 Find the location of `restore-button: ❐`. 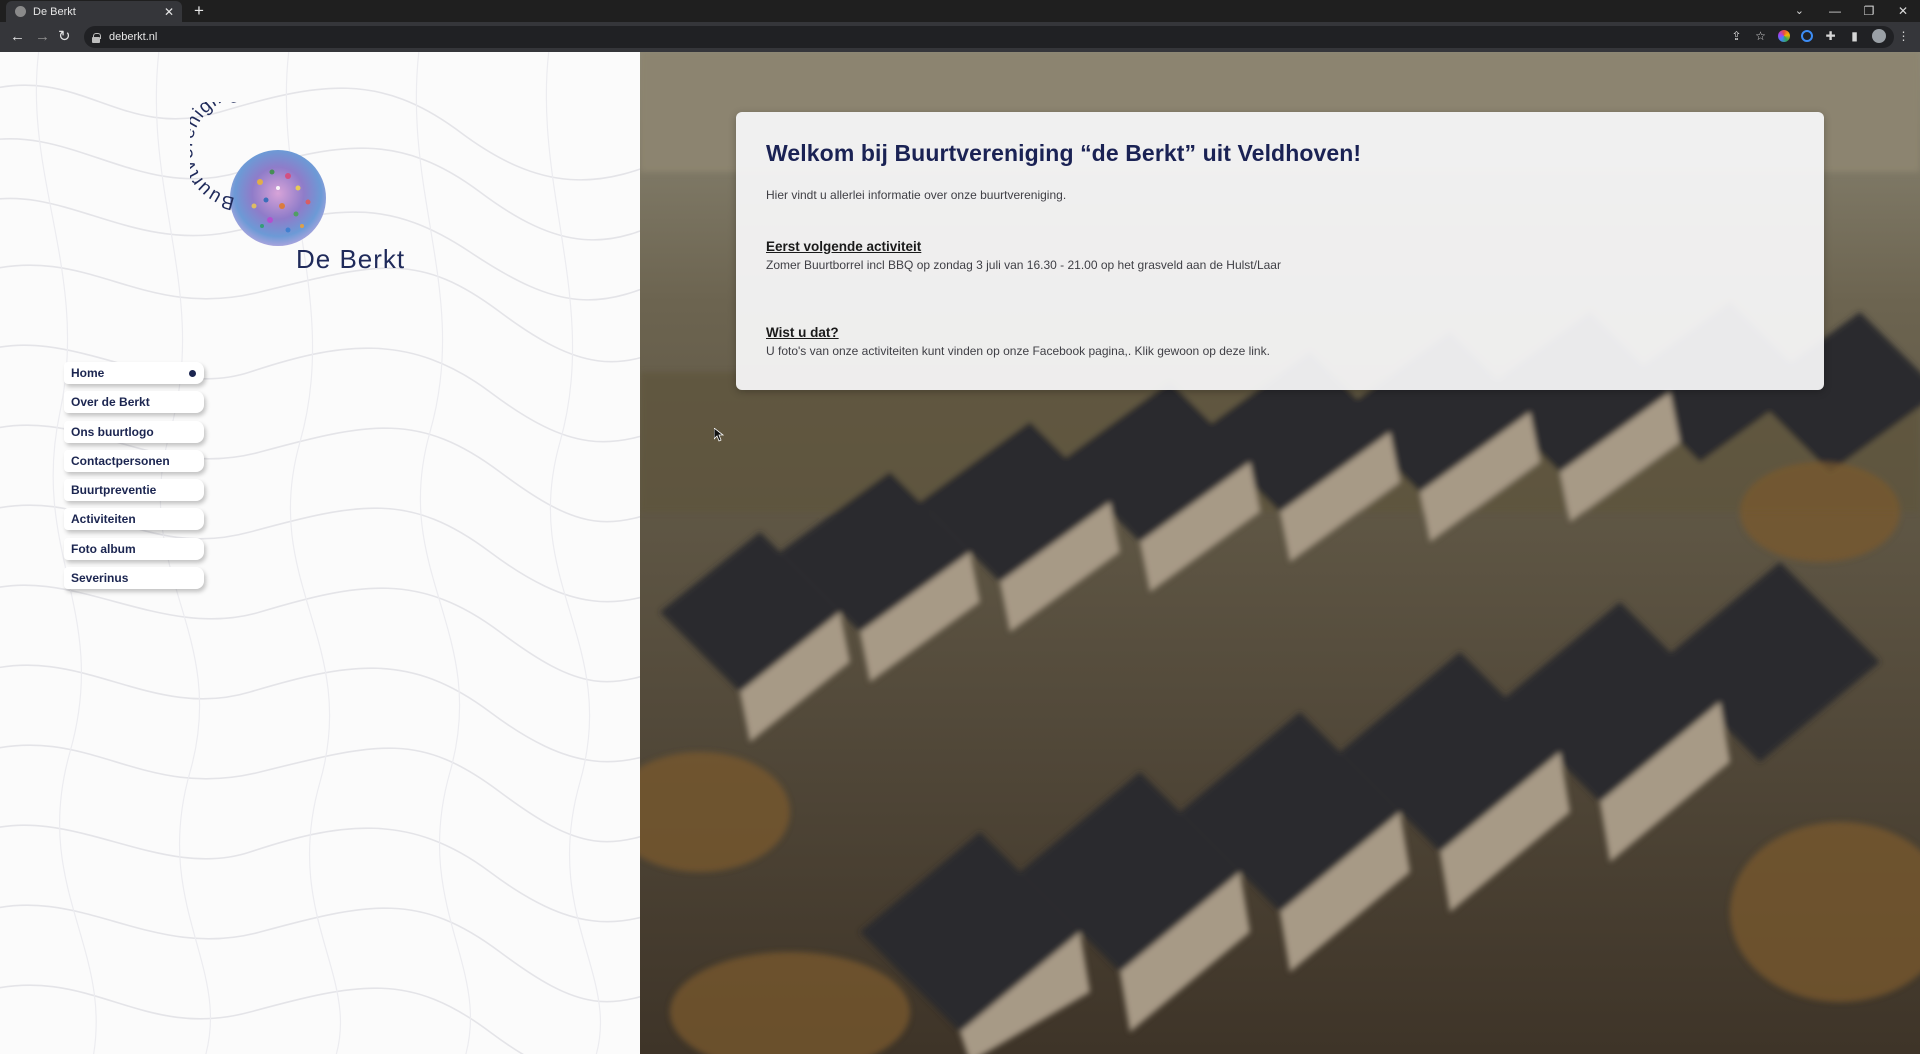

restore-button: ❐ is located at coordinates (1869, 11).